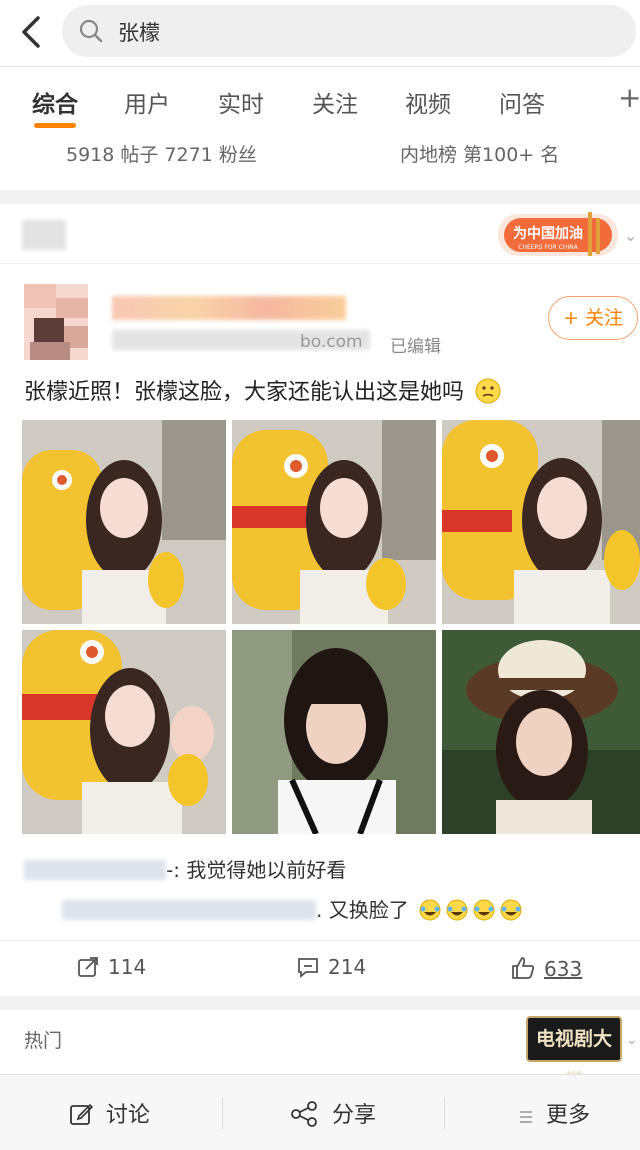 This screenshot has height=1150, width=640. What do you see at coordinates (128, 1115) in the screenshot?
I see `discuss-label: 讨论` at bounding box center [128, 1115].